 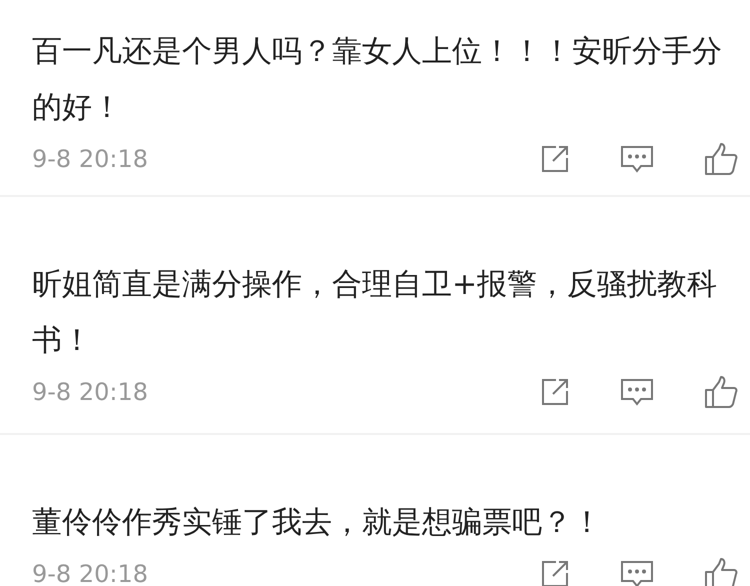 What do you see at coordinates (317, 523) in the screenshot?
I see `comment-text: 董伶伶作秀实锤了我去，就是想骗票吧？！` at bounding box center [317, 523].